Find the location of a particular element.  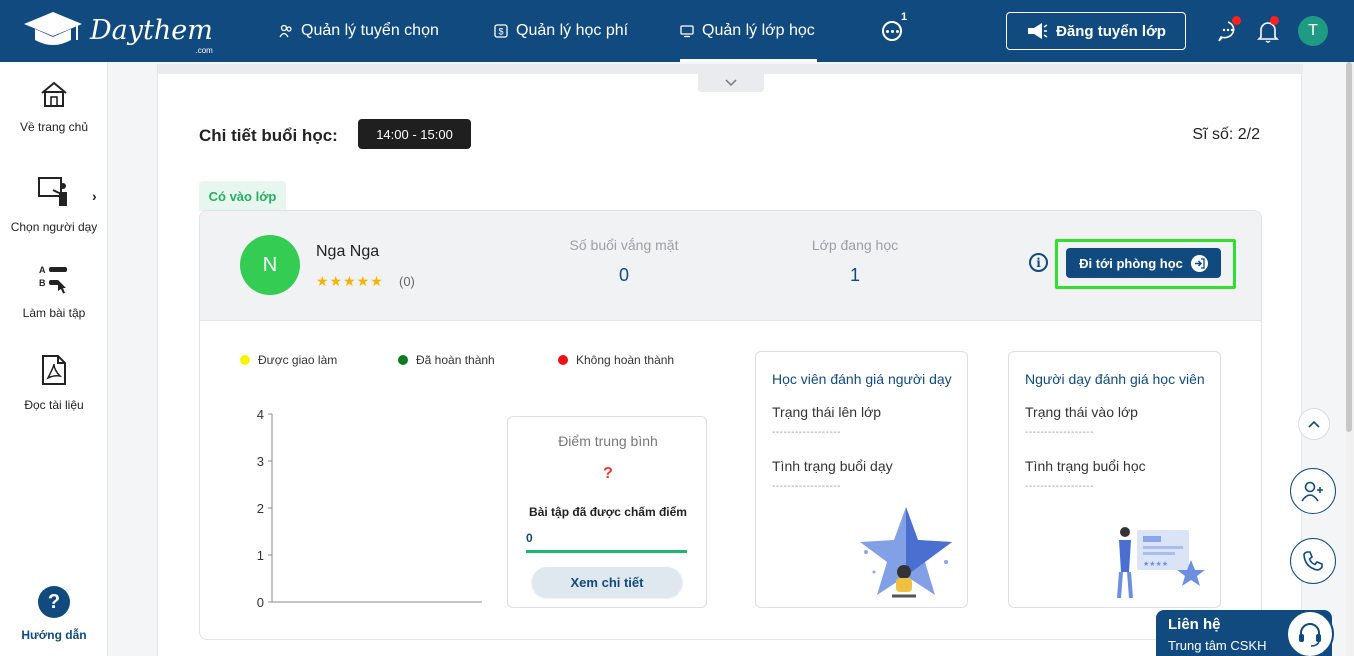

chevron-right-icon: › is located at coordinates (94, 196).